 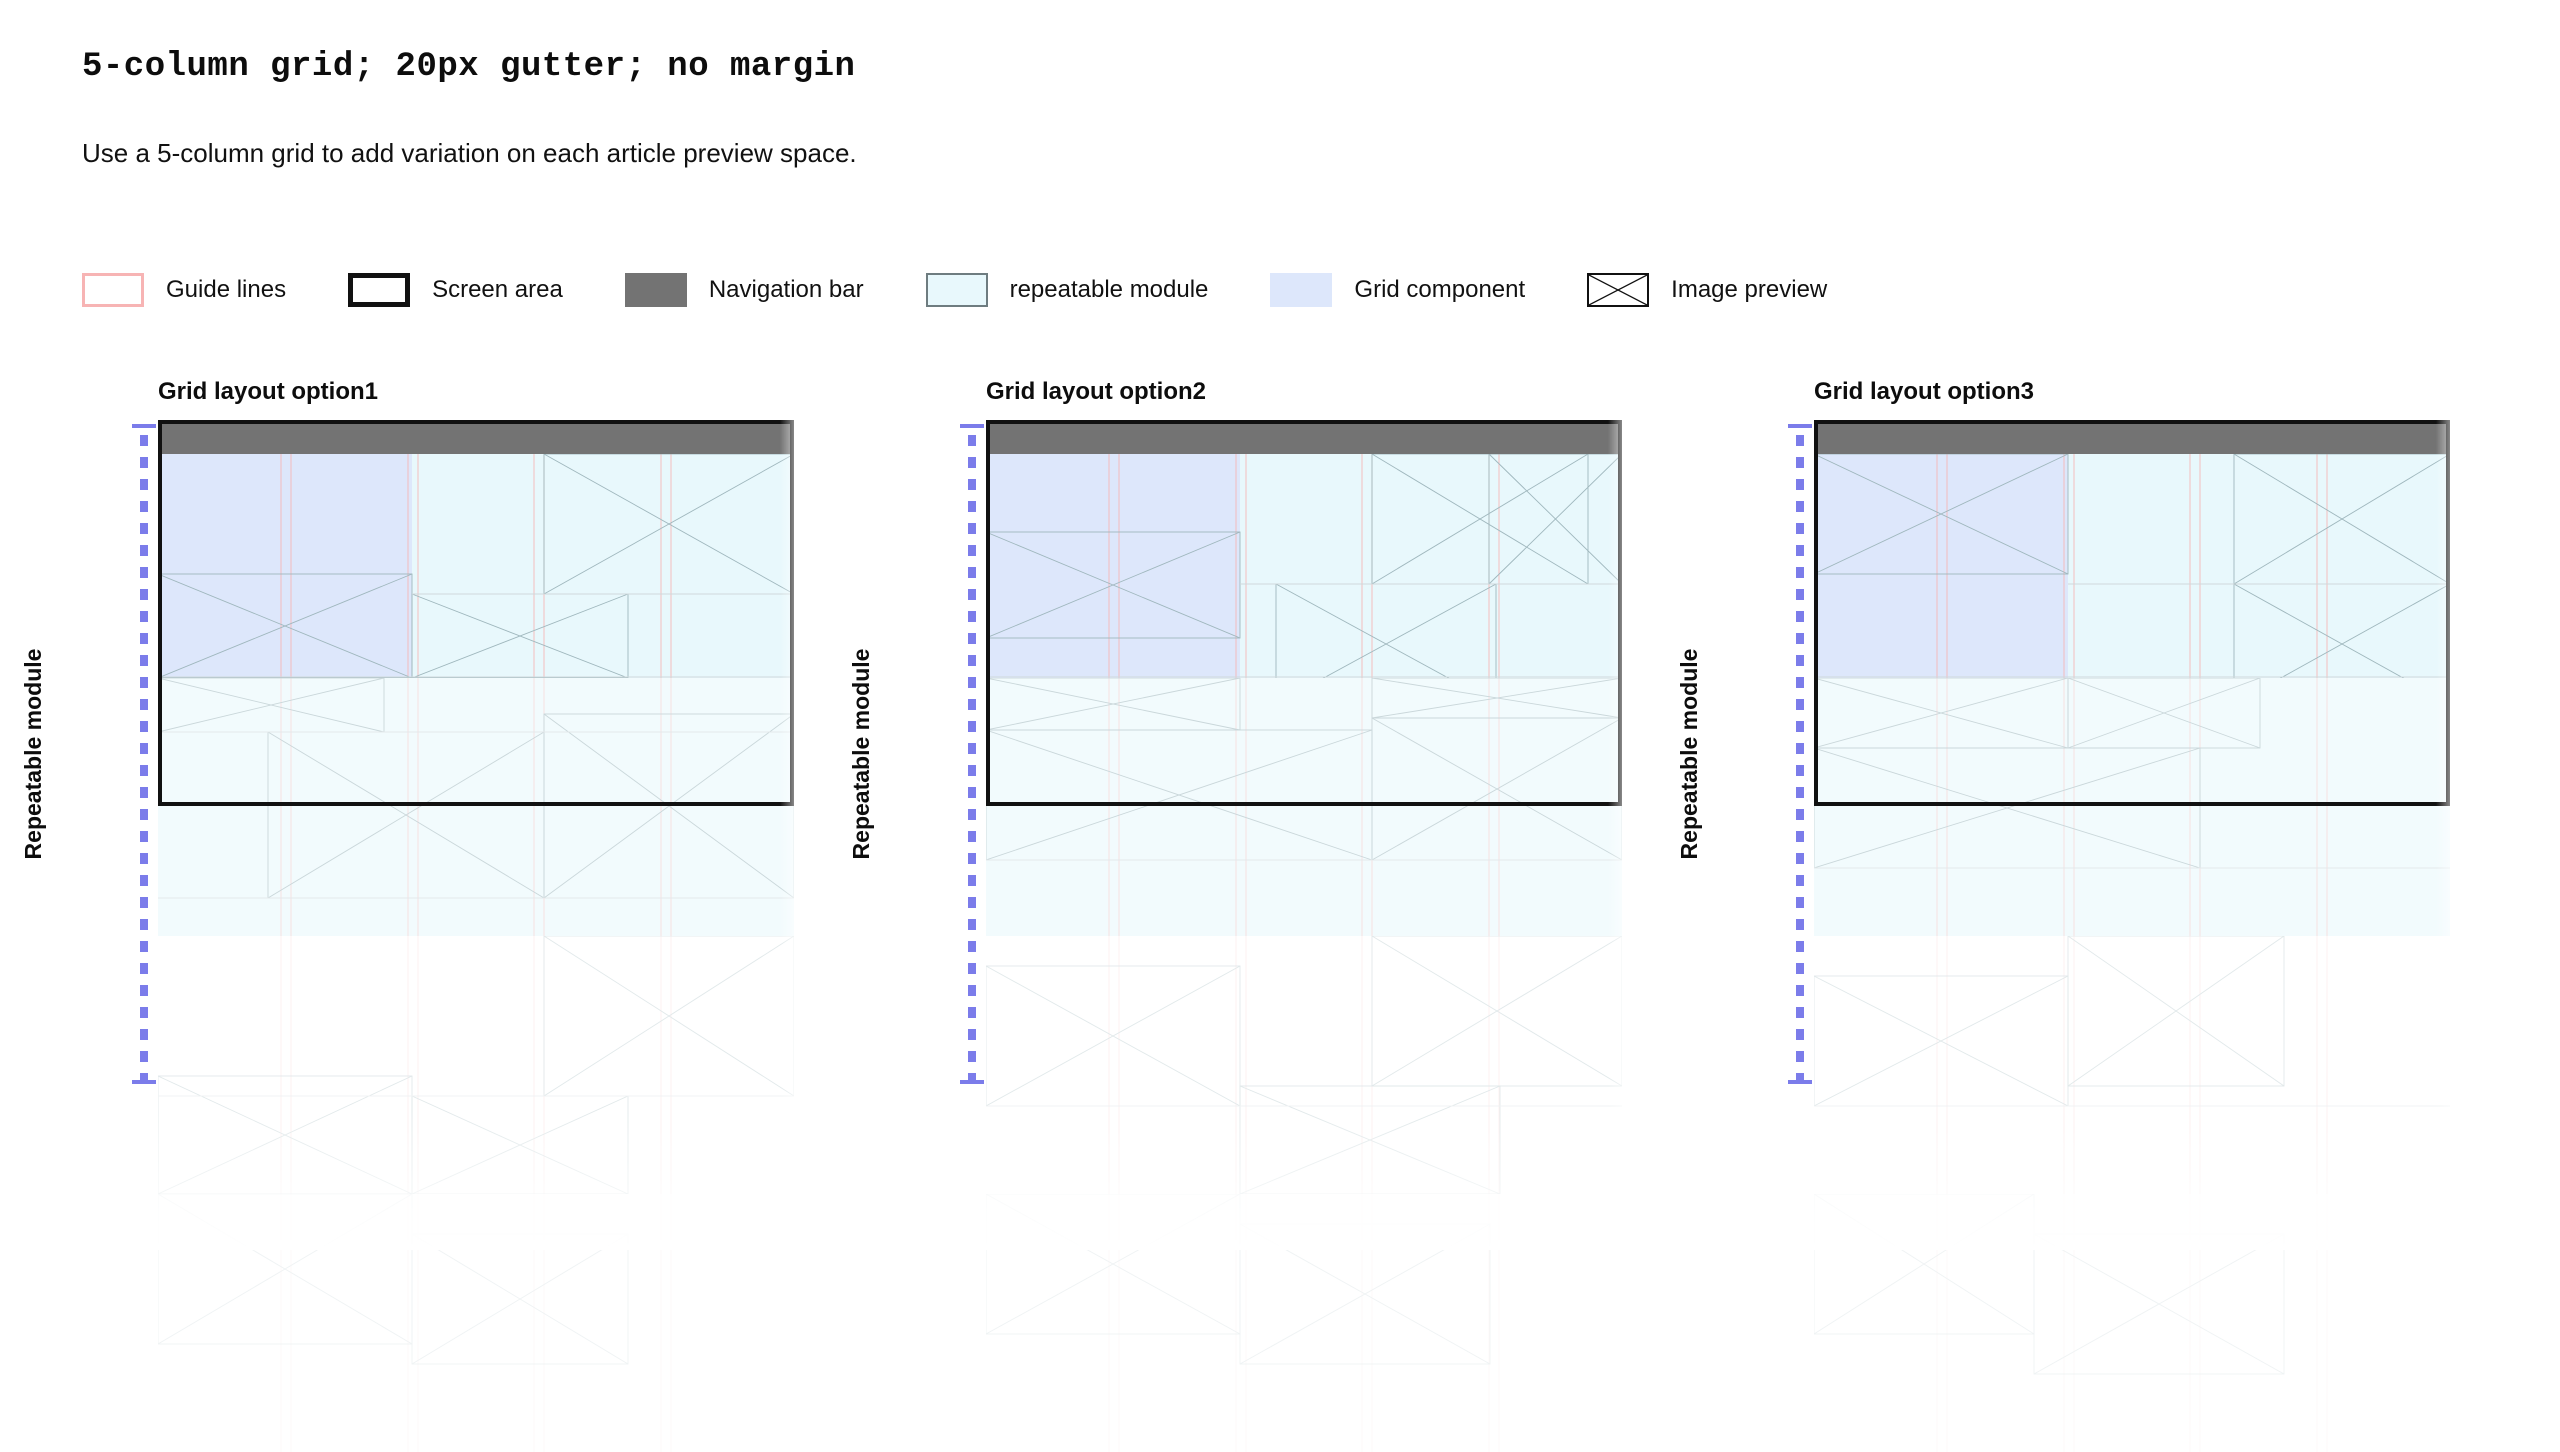 I want to click on repeat-indicator-option2: Repeatable module, so click(x=919, y=754).